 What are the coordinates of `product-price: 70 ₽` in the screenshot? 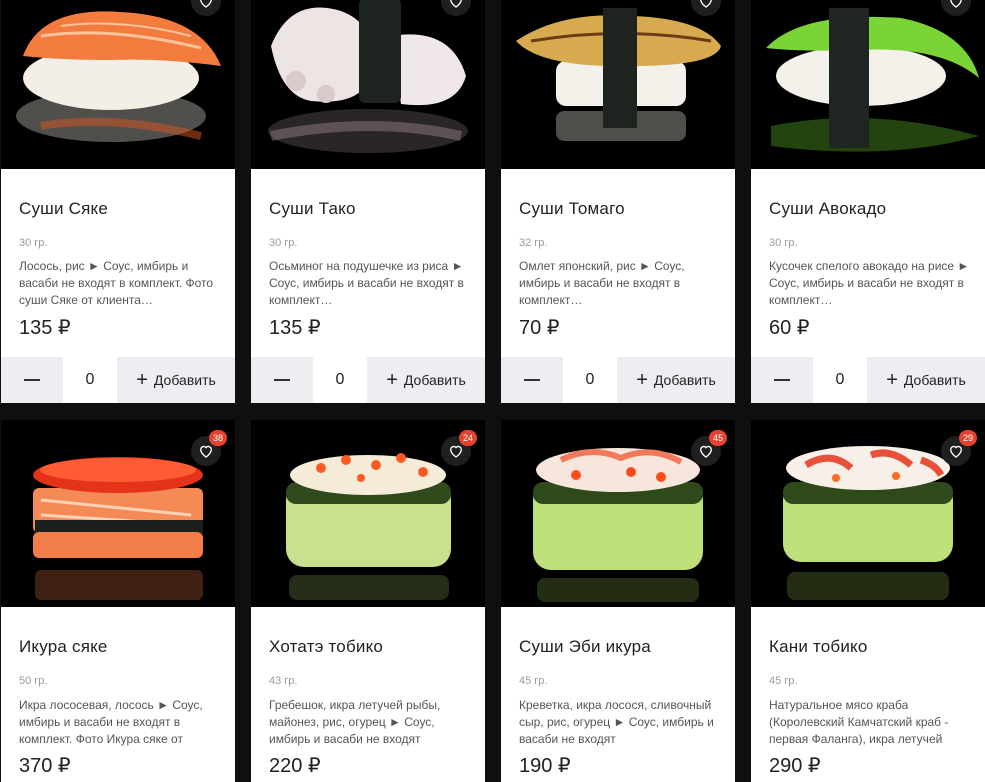 It's located at (539, 328).